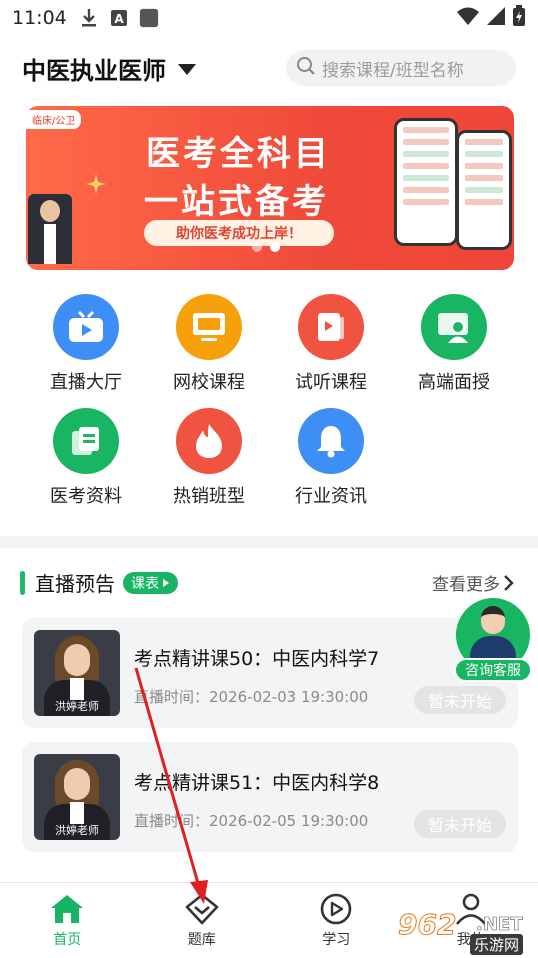 The width and height of the screenshot is (538, 958). What do you see at coordinates (266, 247) in the screenshot?
I see `carousel-indicator` at bounding box center [266, 247].